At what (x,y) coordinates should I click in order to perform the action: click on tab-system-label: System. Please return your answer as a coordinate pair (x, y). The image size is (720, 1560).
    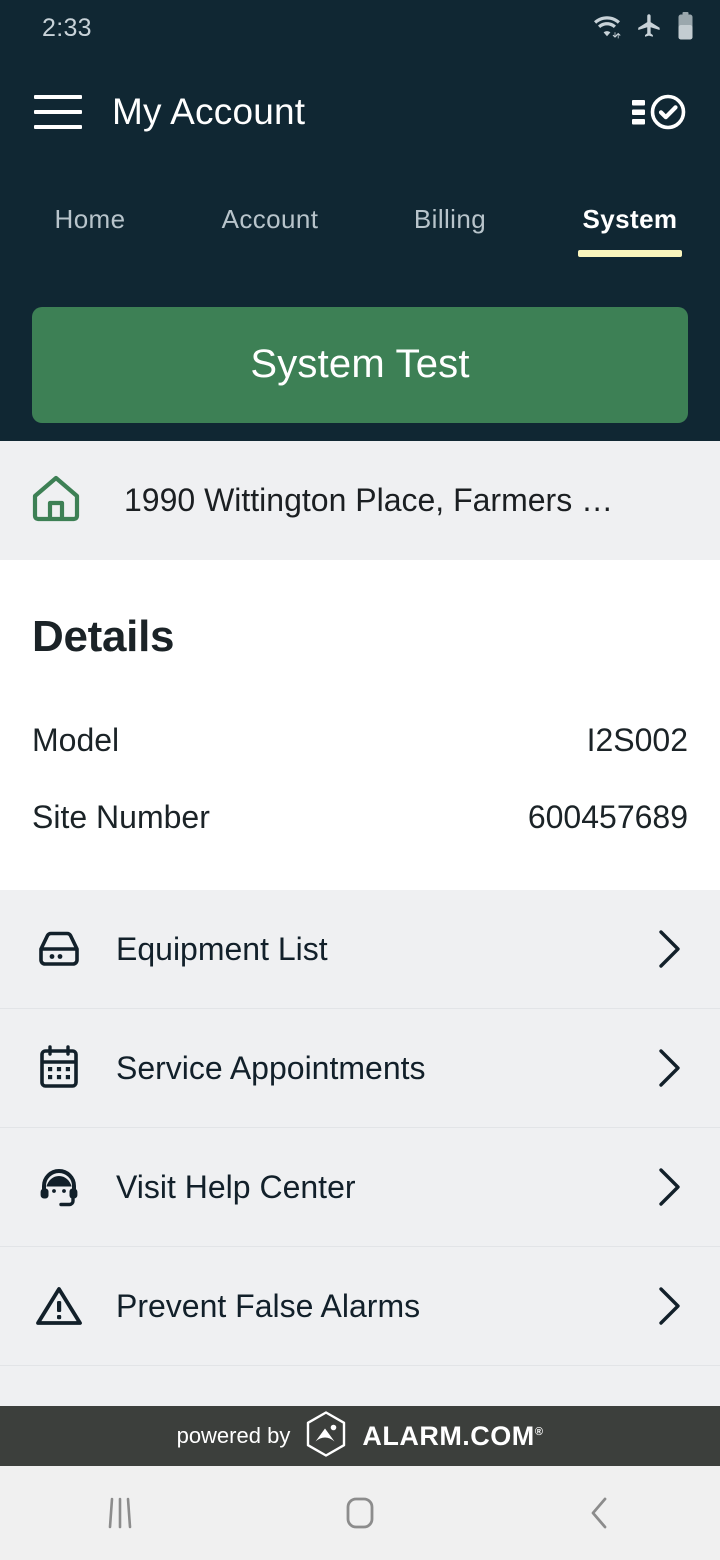
    Looking at the image, I should click on (630, 219).